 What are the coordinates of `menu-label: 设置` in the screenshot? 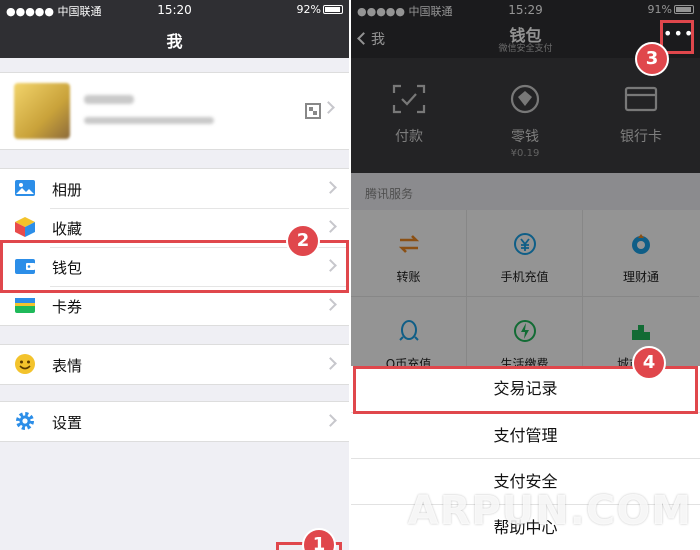 It's located at (67, 423).